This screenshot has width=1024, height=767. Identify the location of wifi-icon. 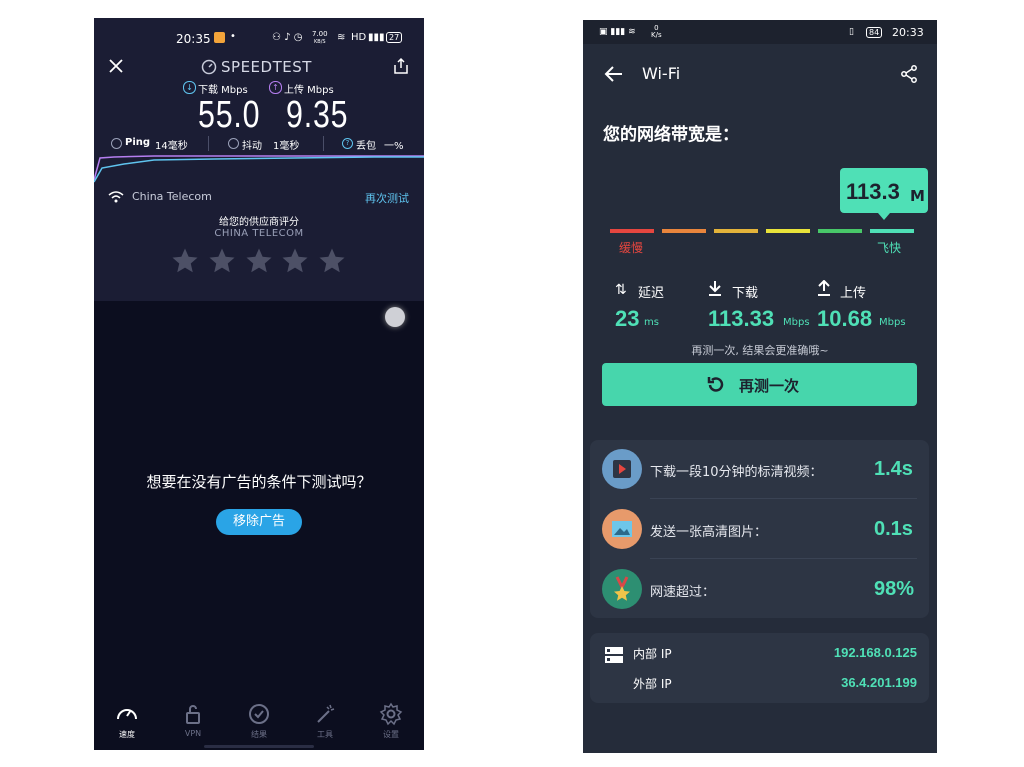
(116, 198).